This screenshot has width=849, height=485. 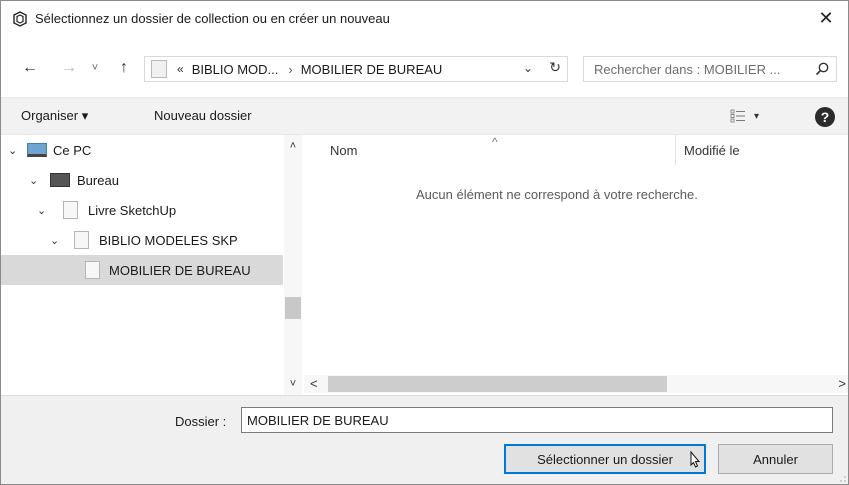 What do you see at coordinates (20, 19) in the screenshot?
I see `sketchup-icon` at bounding box center [20, 19].